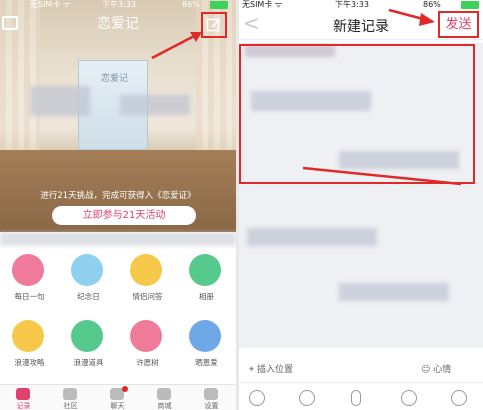  I want to click on bottom-tab-bar: 记录 社区 聊天 商城 设置, so click(118, 397).